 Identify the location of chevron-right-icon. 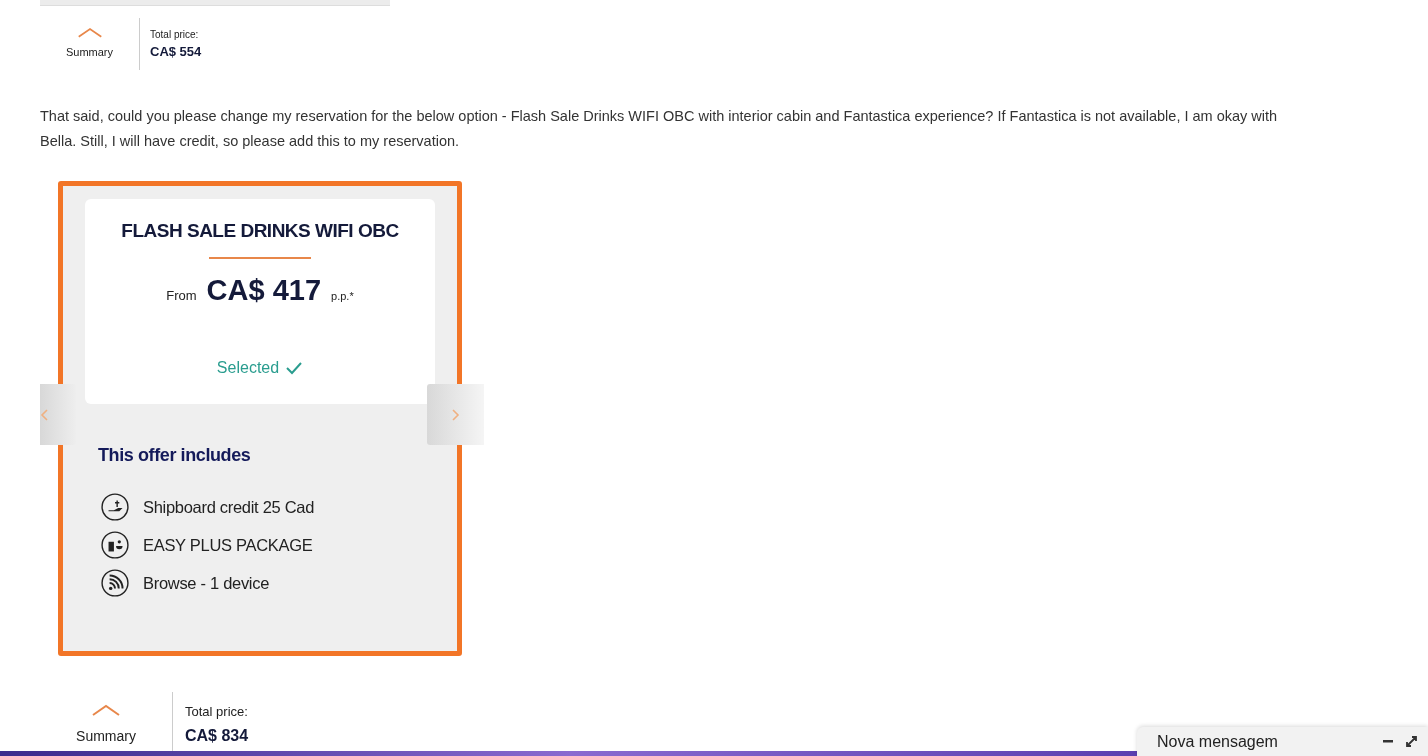
(456, 414).